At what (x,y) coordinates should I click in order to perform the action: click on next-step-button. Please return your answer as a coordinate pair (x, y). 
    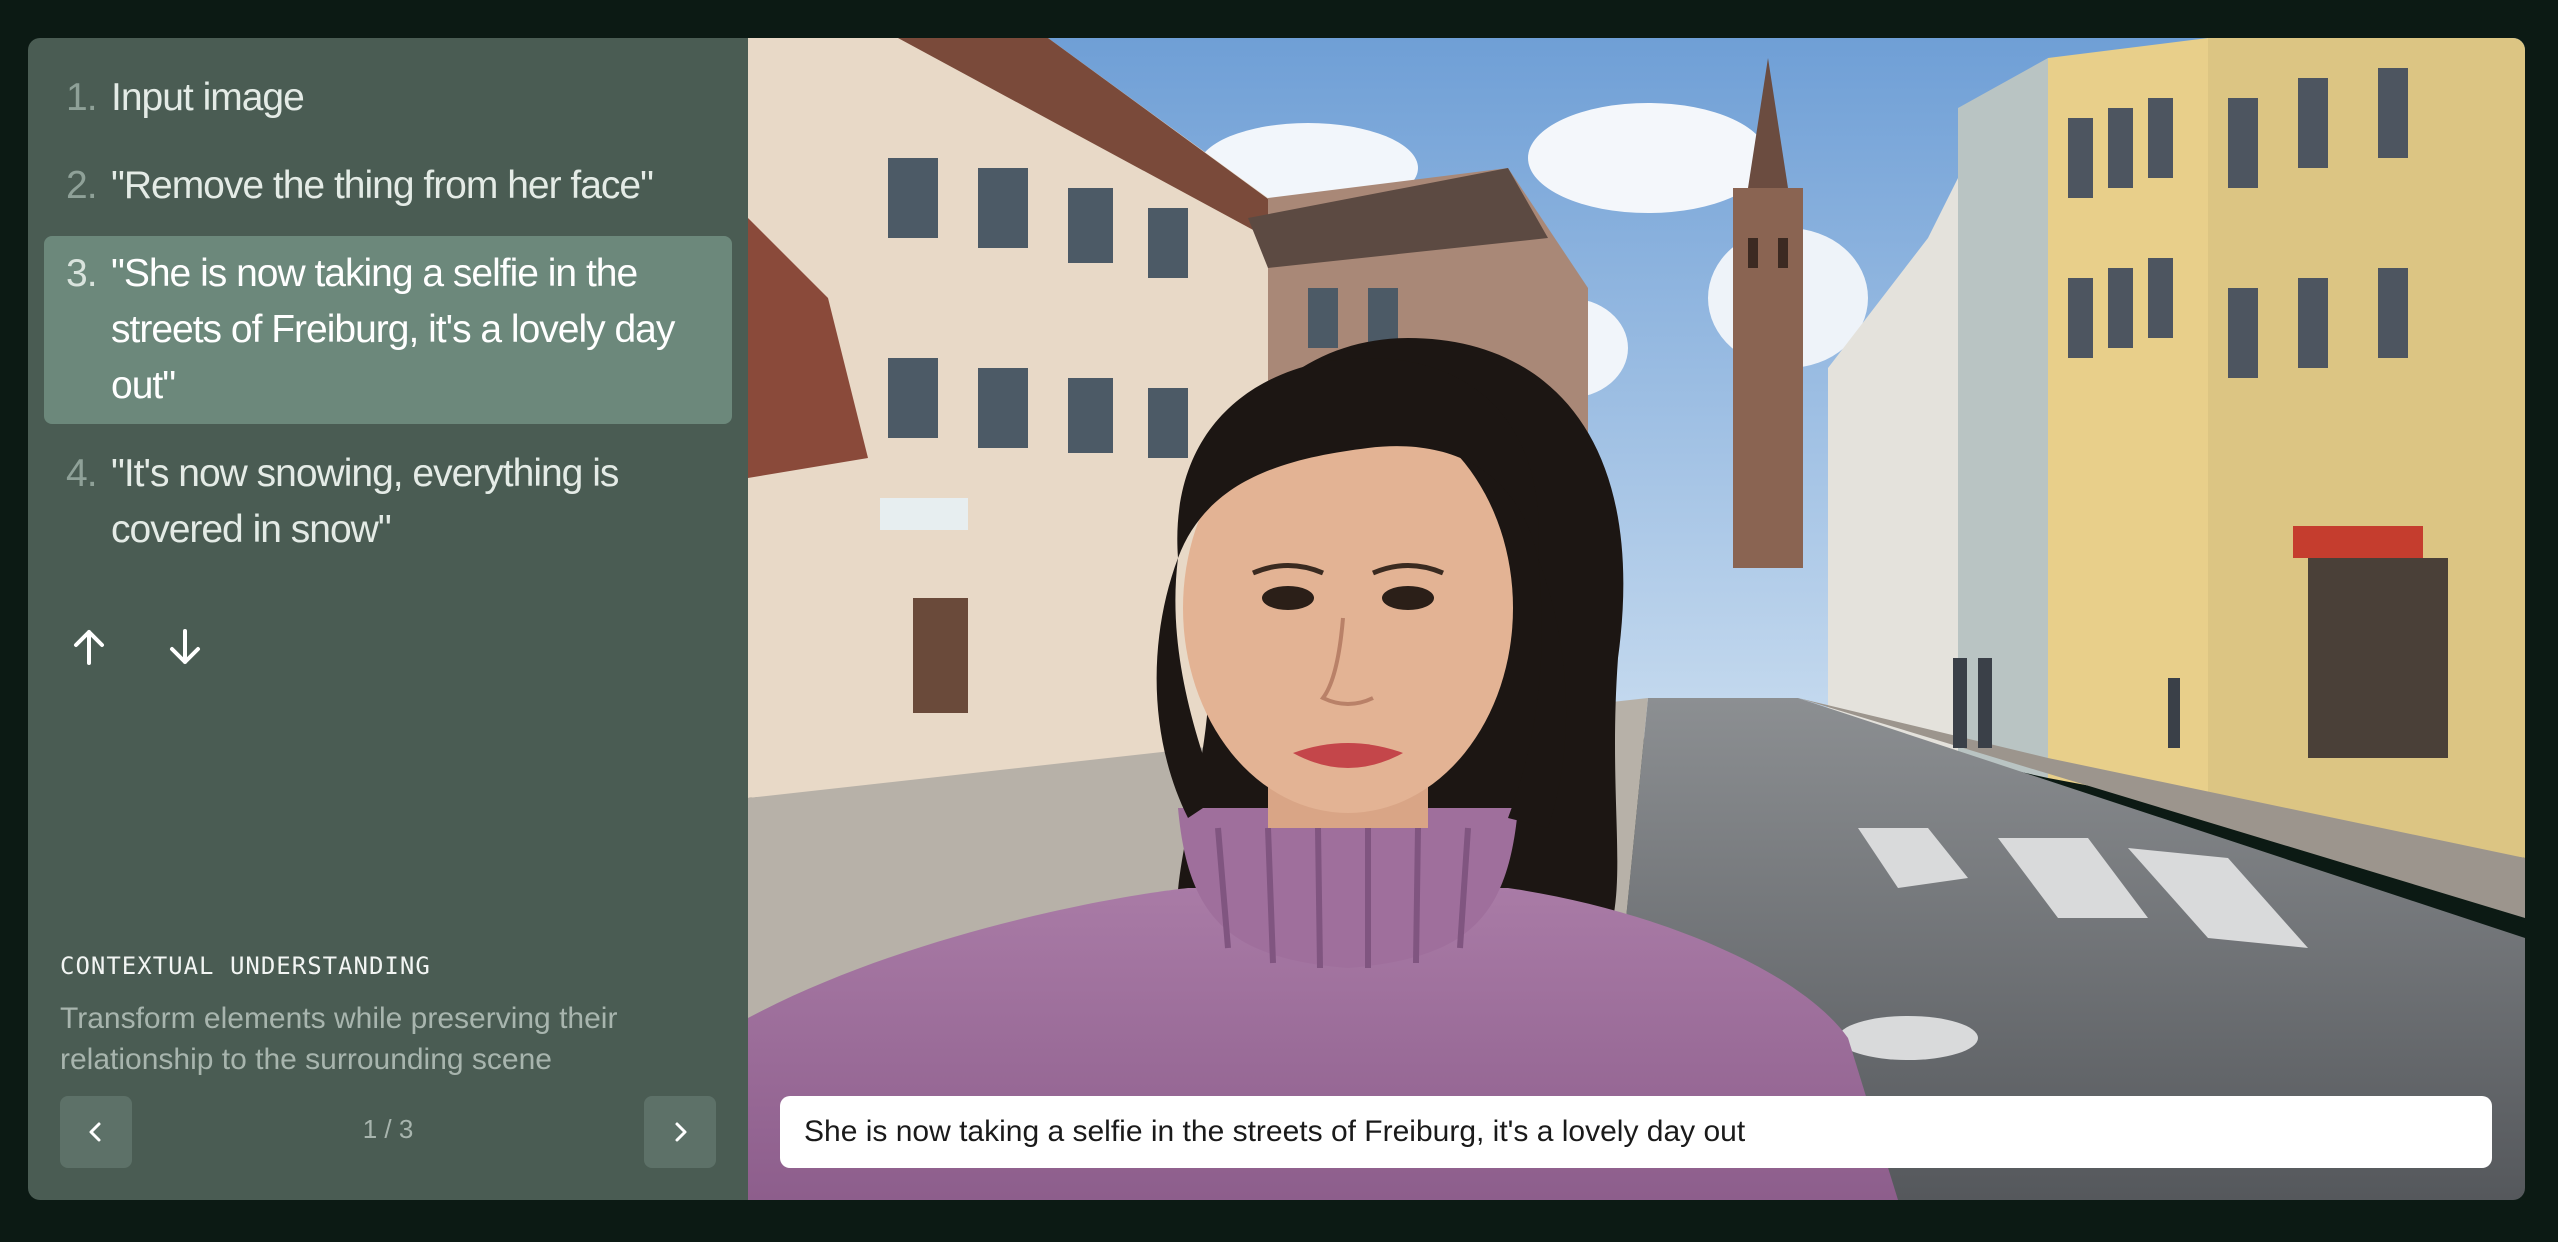
    Looking at the image, I should click on (185, 647).